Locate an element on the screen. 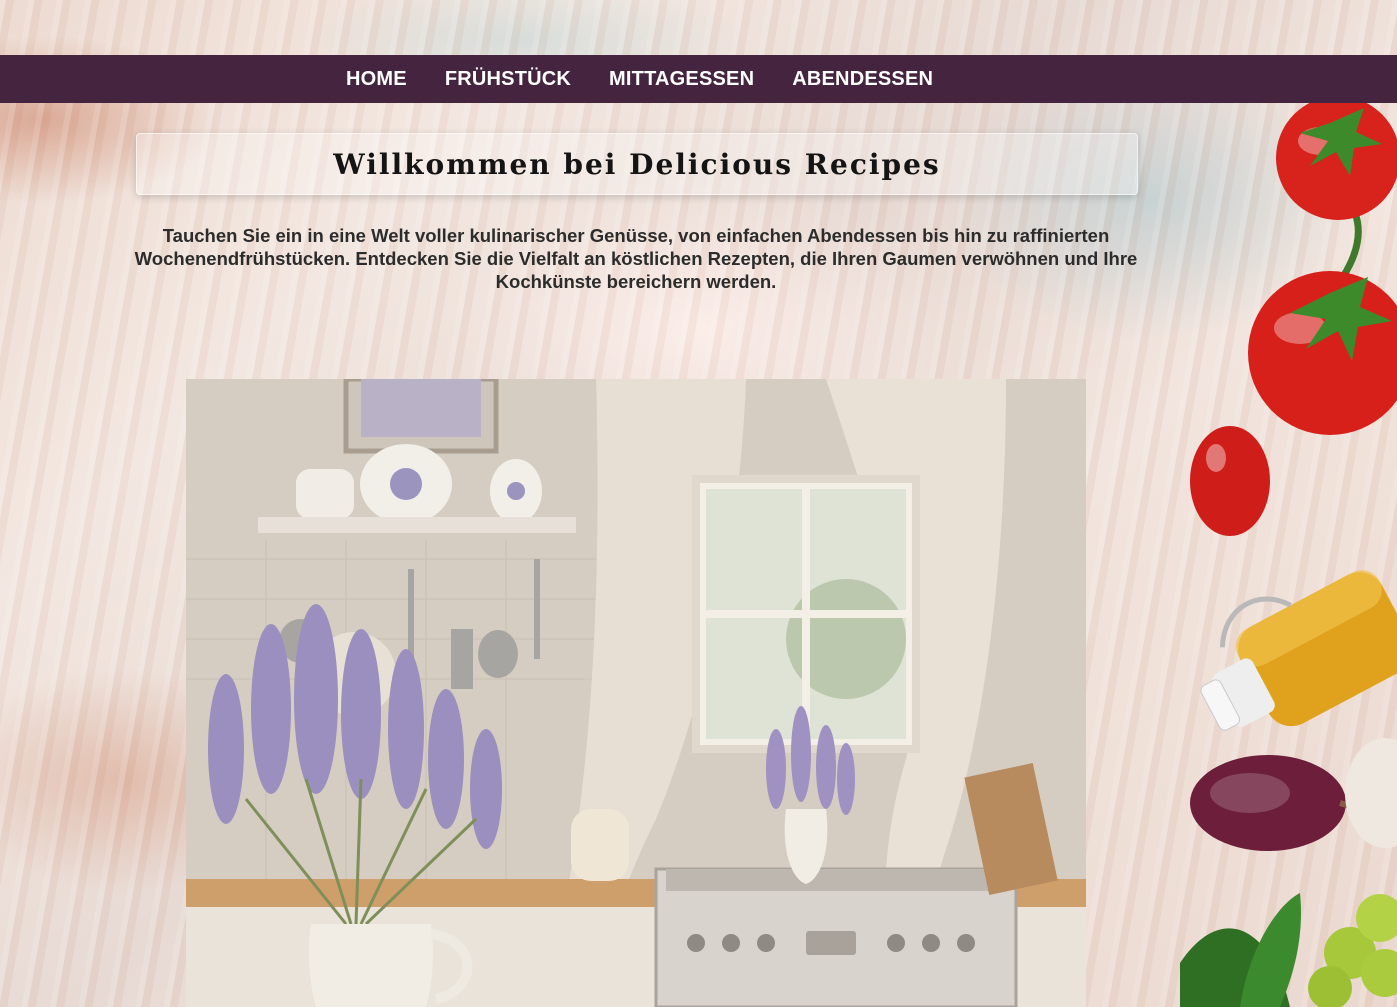 The image size is (1397, 1007). nav-item-mittagessen: MITTAGESSEN is located at coordinates (681, 79).